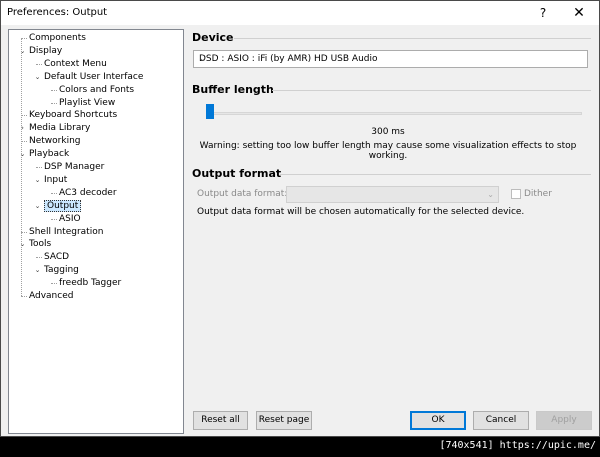 The image size is (600, 457). What do you see at coordinates (237, 173) in the screenshot?
I see `output-format-heading: Output format` at bounding box center [237, 173].